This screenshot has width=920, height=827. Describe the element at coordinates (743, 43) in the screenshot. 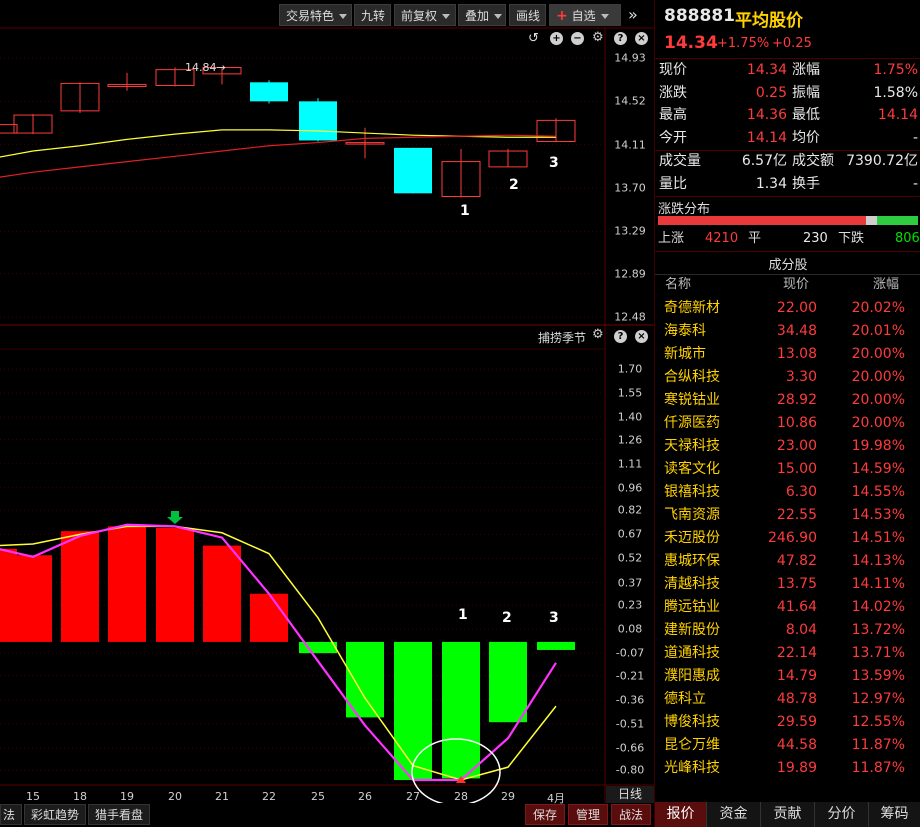

I see `change-percent: +1.75%` at that location.